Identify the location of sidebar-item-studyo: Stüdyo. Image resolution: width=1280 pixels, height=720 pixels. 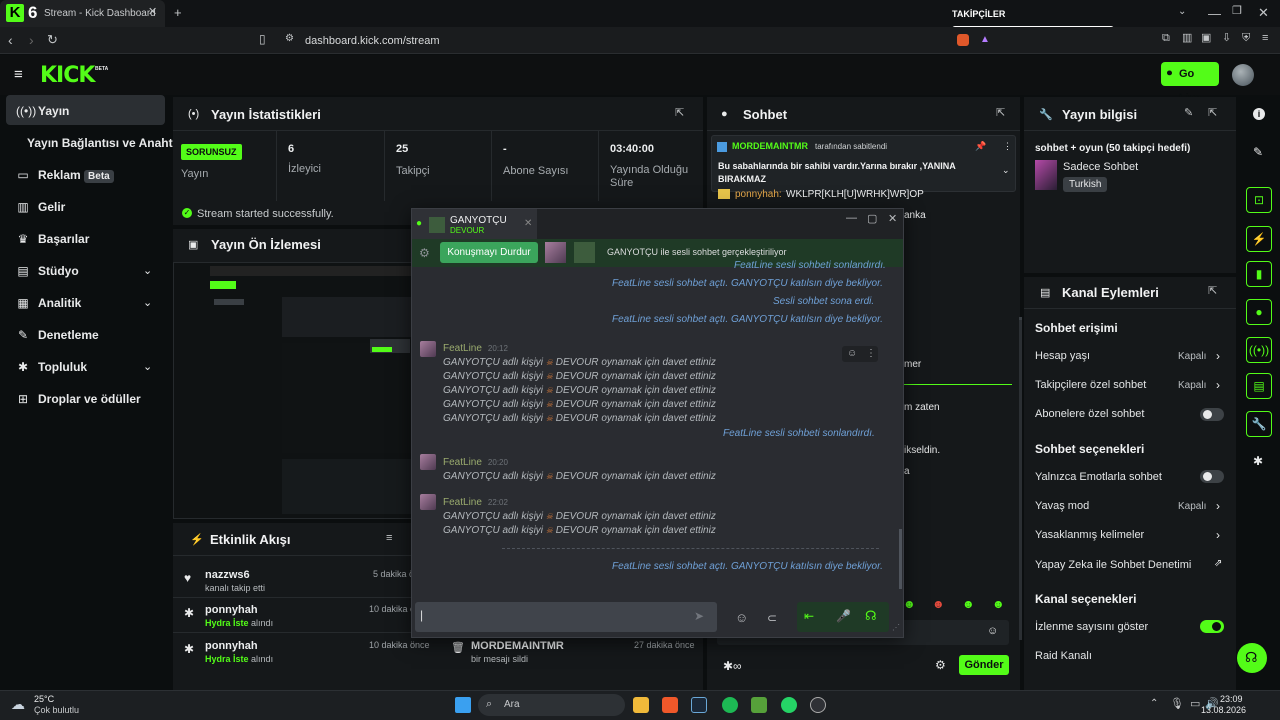
(58, 271).